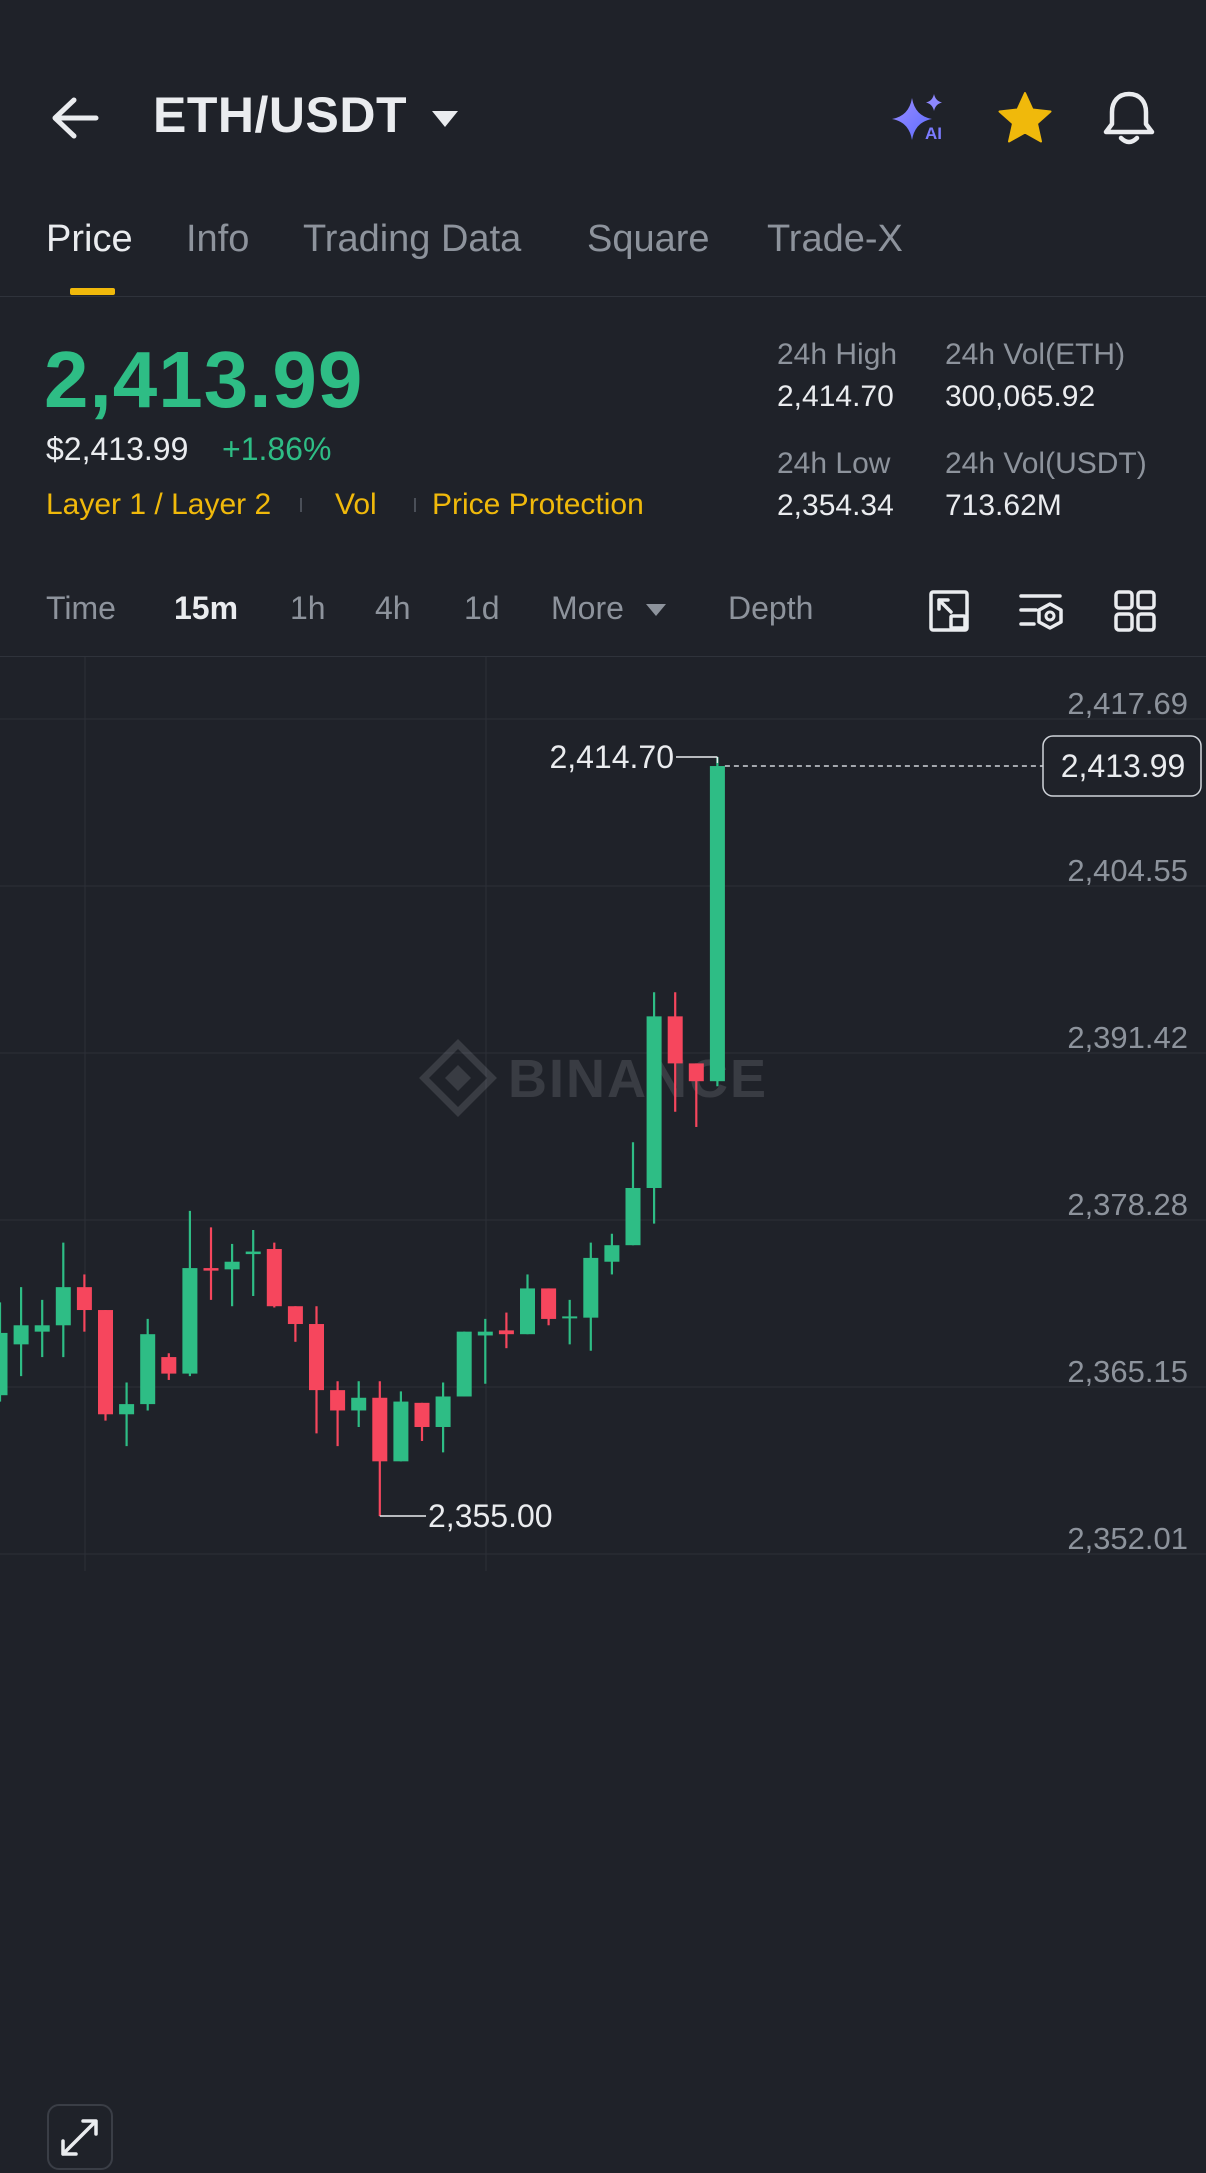 This screenshot has width=1206, height=2173. What do you see at coordinates (1123, 766) in the screenshot?
I see `current-price-label: 2,413.99` at bounding box center [1123, 766].